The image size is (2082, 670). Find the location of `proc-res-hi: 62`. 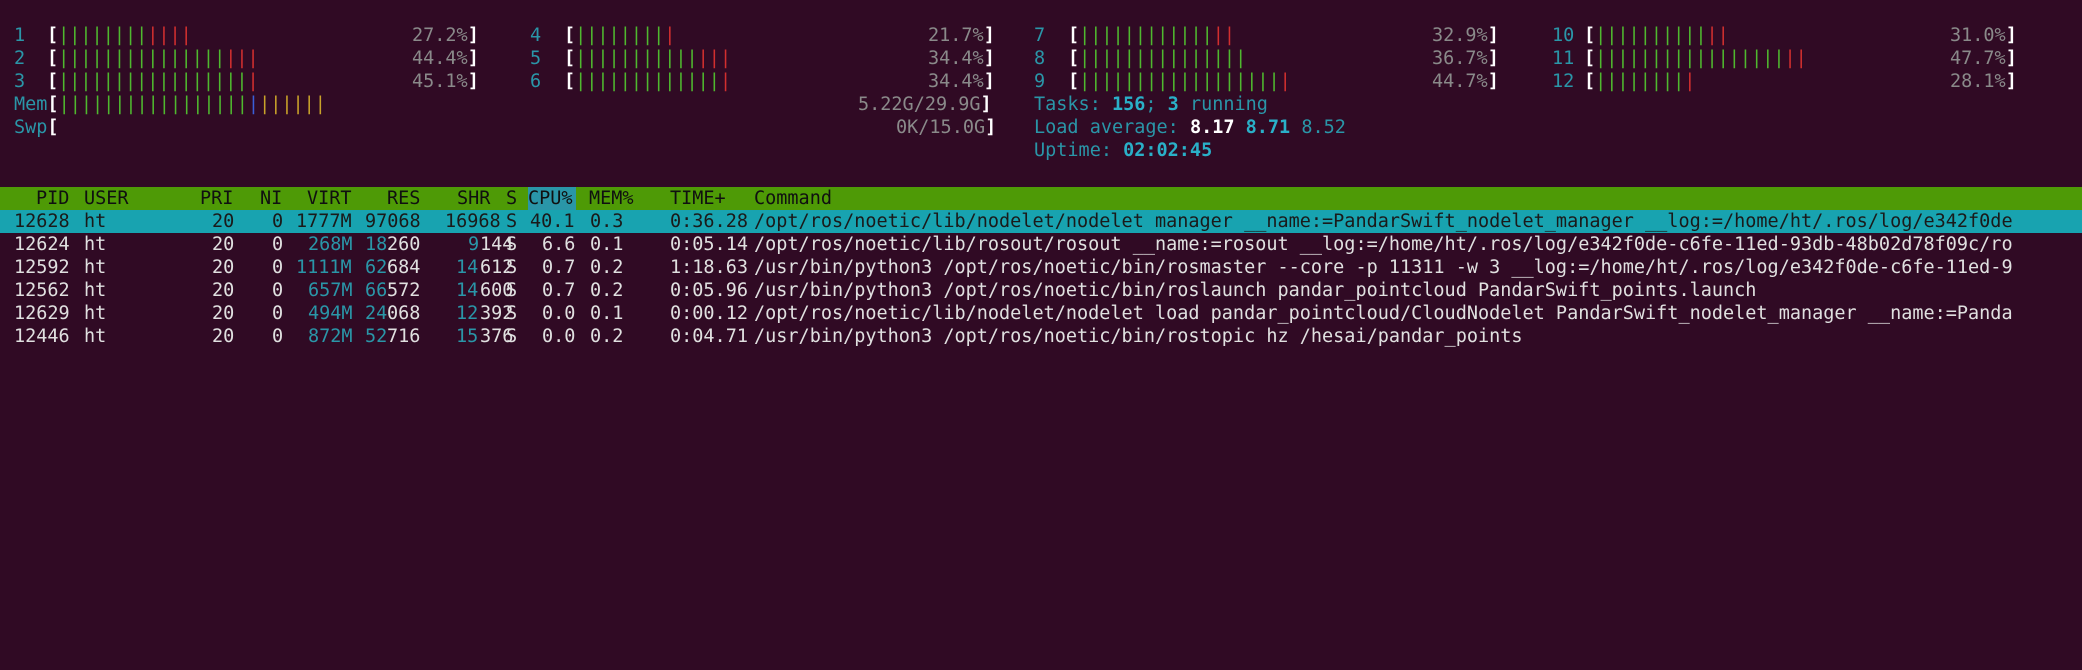

proc-res-hi: 62 is located at coordinates (376, 267).